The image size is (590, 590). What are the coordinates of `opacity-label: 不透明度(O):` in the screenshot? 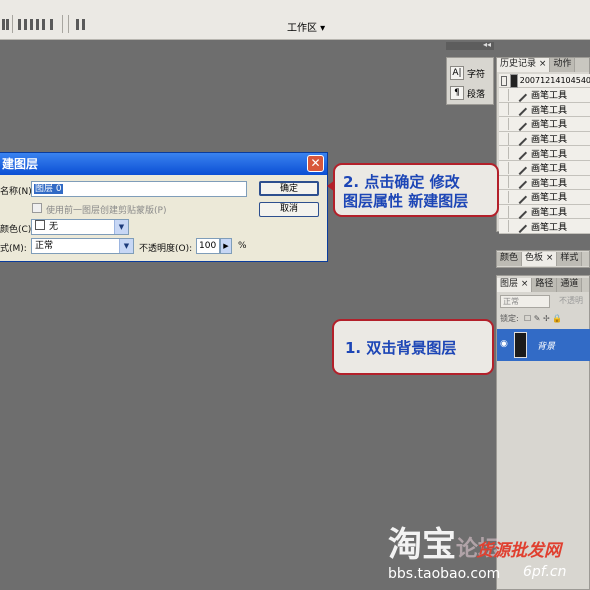 It's located at (166, 249).